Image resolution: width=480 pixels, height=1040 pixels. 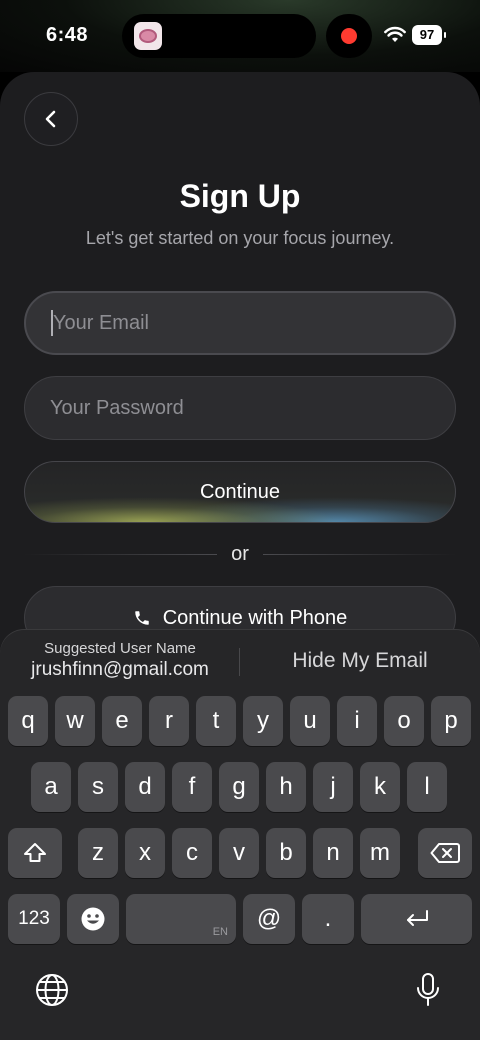 I want to click on email-field, so click(x=240, y=323).